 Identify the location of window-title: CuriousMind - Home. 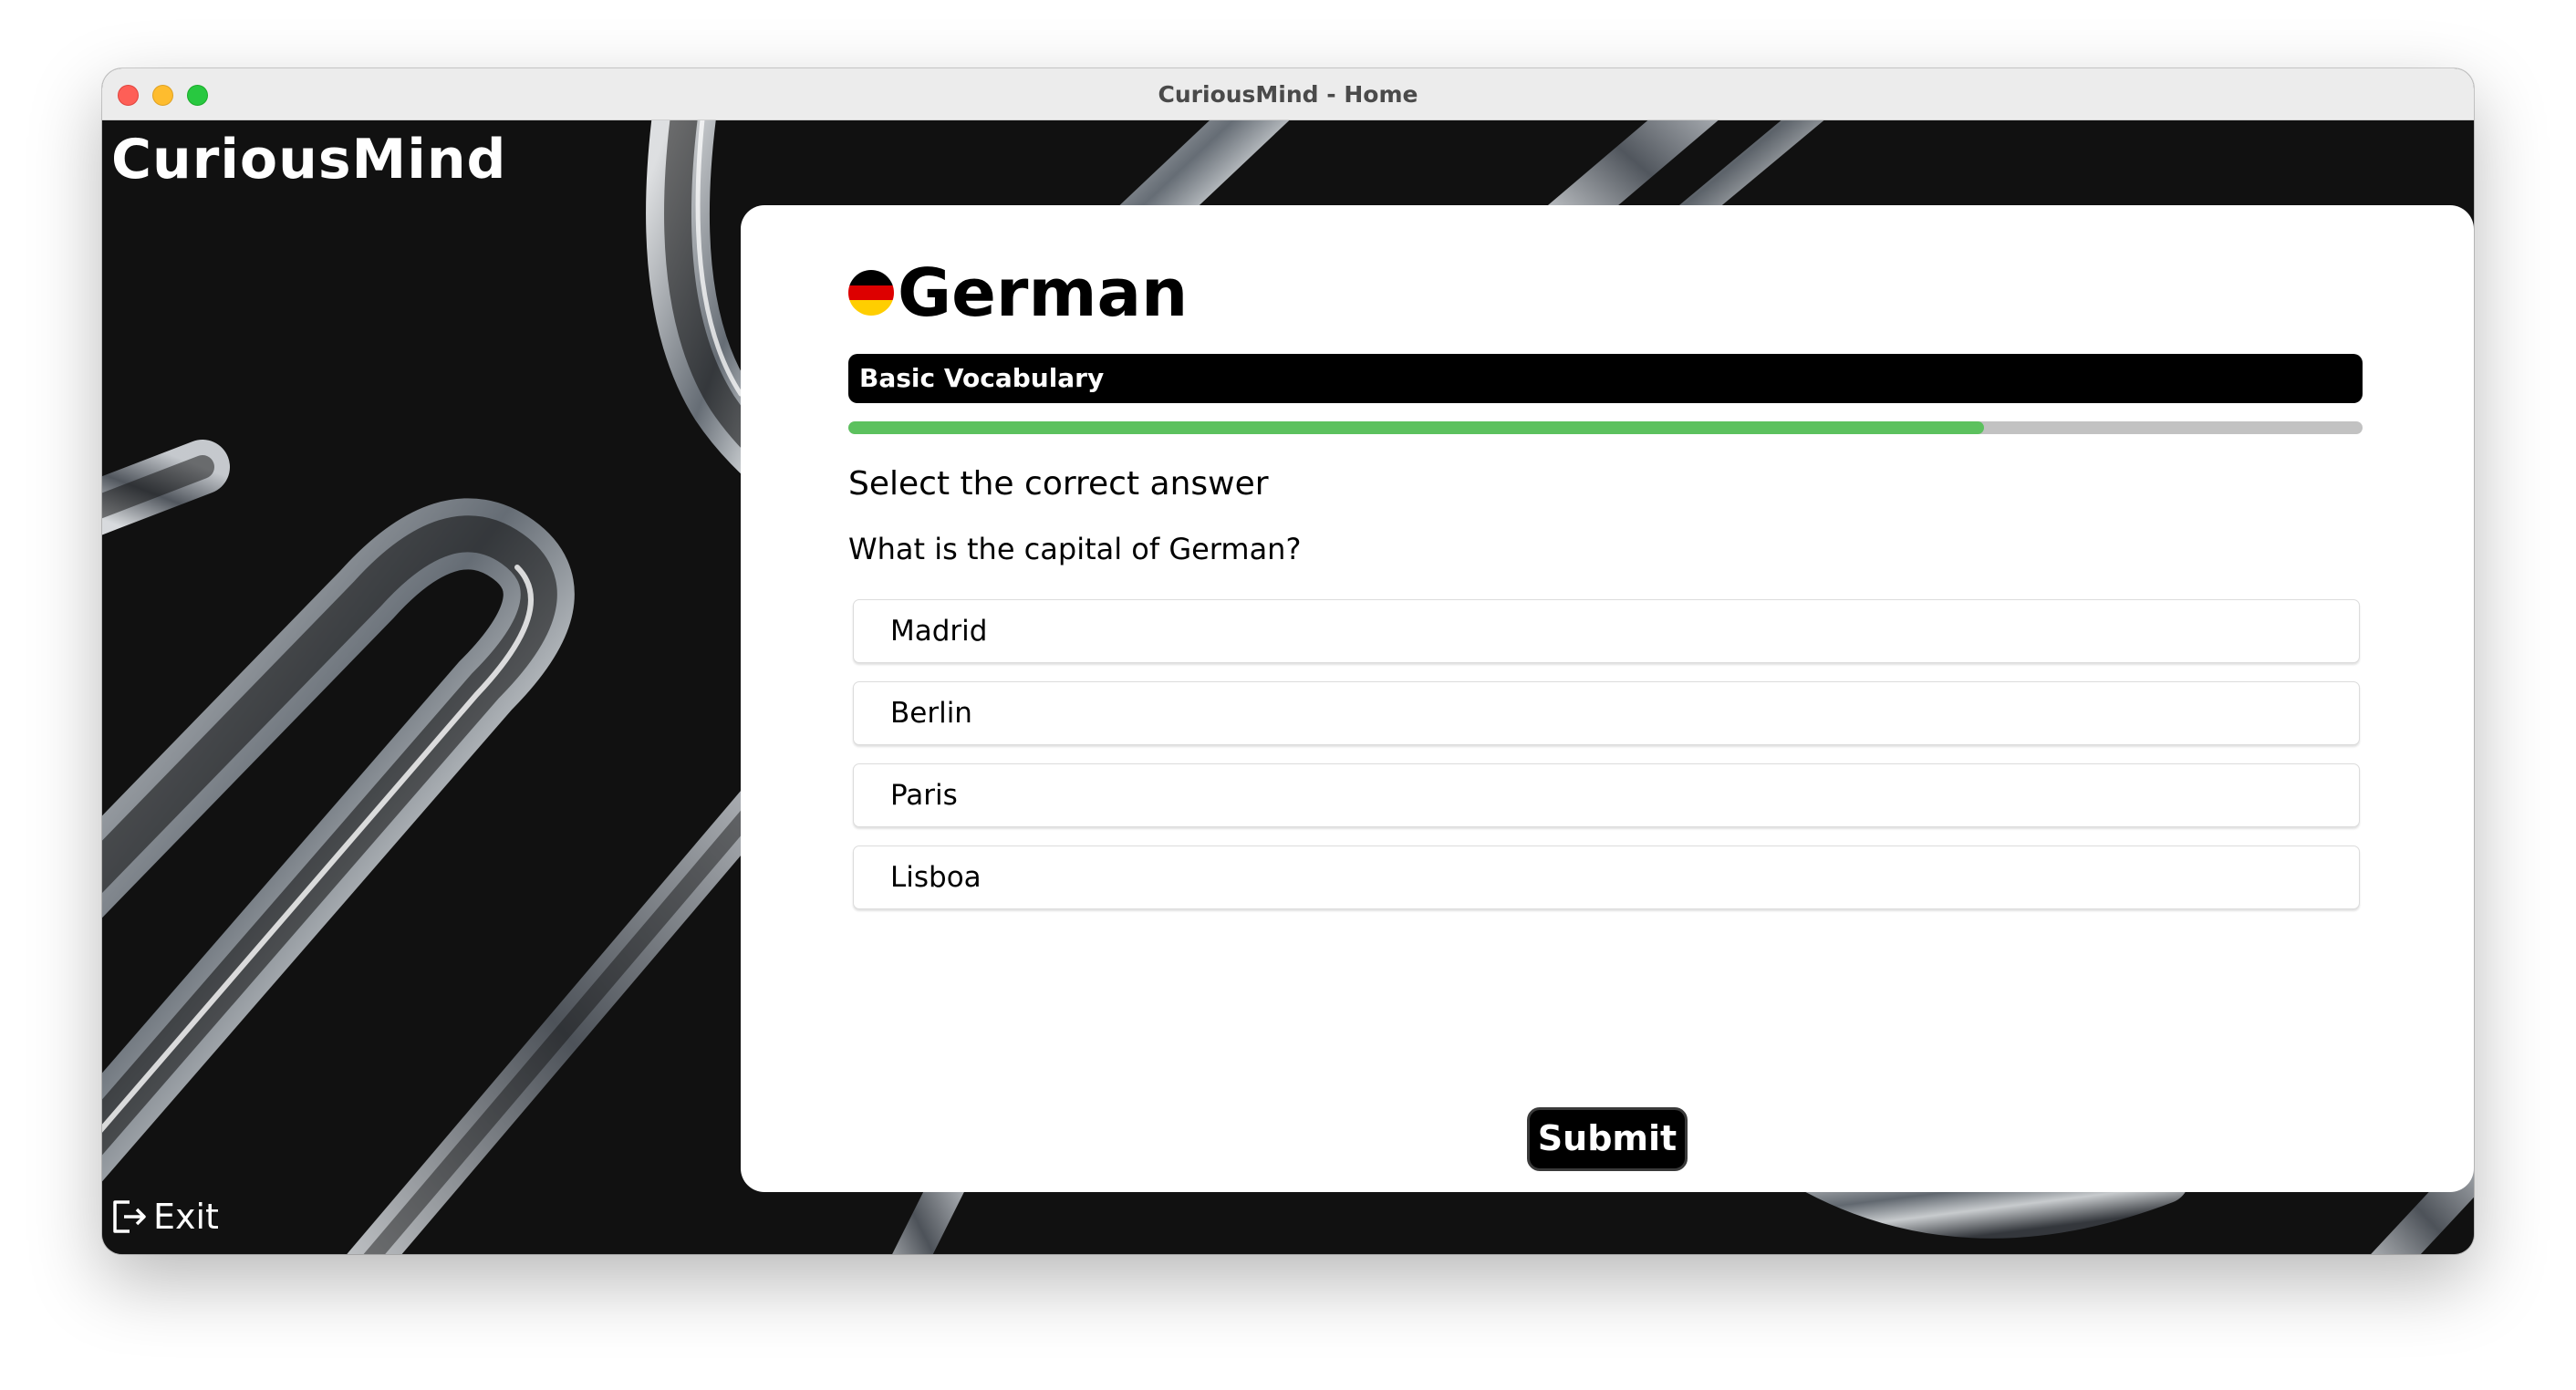
(1288, 94).